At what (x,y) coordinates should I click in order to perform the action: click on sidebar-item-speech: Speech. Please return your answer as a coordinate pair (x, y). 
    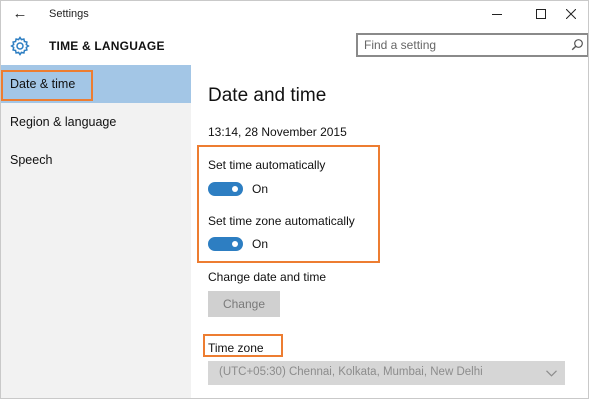
    Looking at the image, I should click on (96, 160).